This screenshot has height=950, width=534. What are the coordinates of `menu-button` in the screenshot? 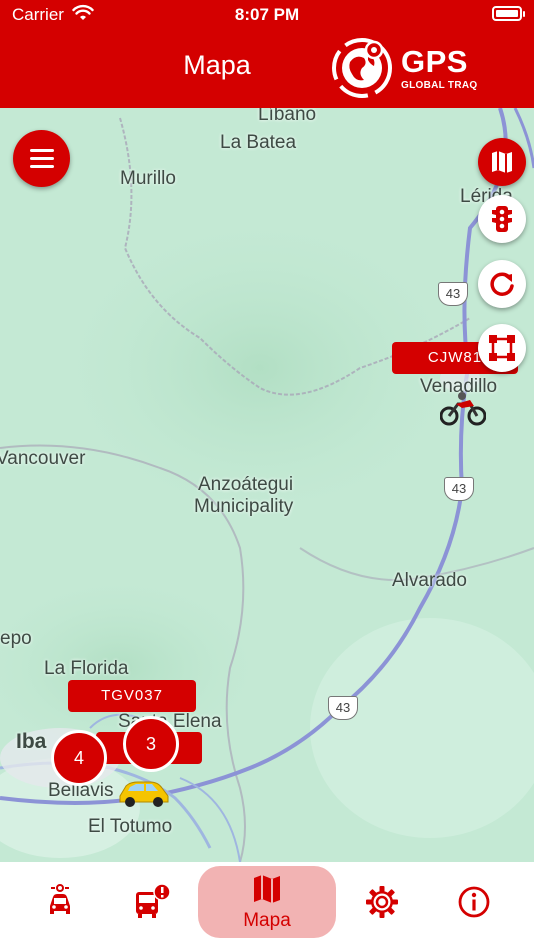 It's located at (41, 158).